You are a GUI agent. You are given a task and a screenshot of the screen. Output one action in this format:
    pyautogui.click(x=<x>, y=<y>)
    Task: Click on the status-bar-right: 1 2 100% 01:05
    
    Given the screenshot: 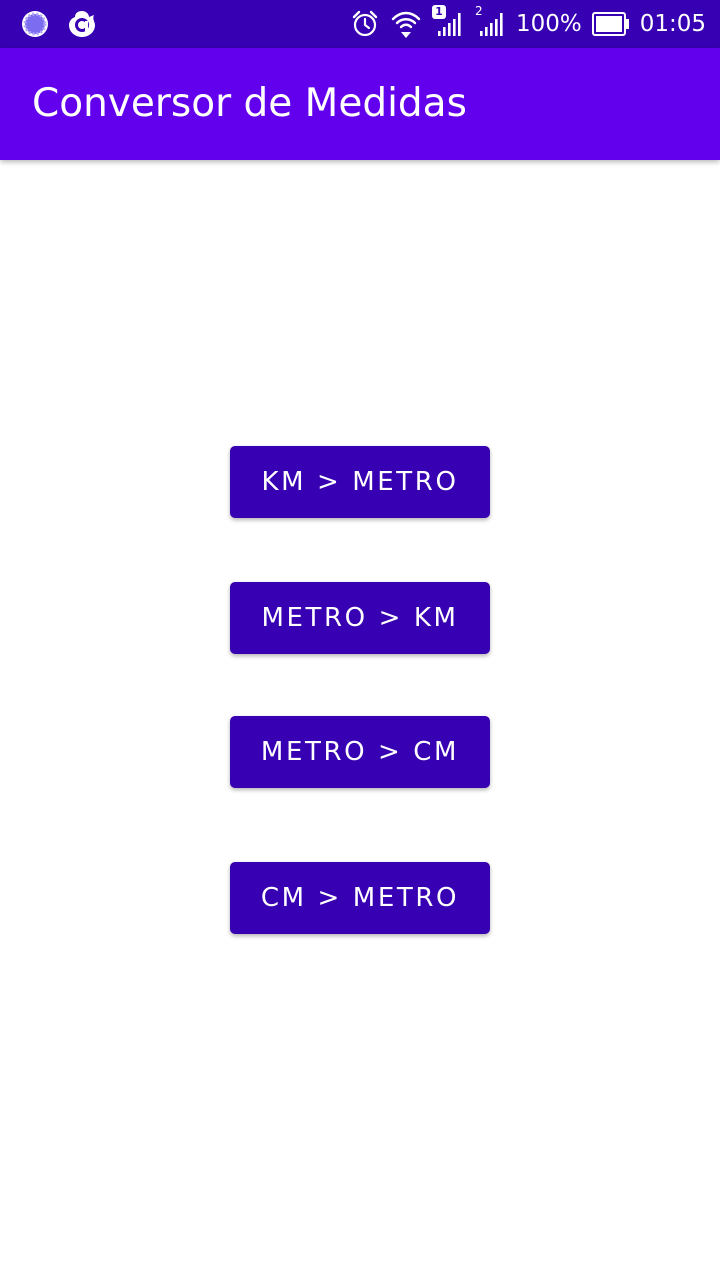 What is the action you would take?
    pyautogui.click(x=528, y=22)
    